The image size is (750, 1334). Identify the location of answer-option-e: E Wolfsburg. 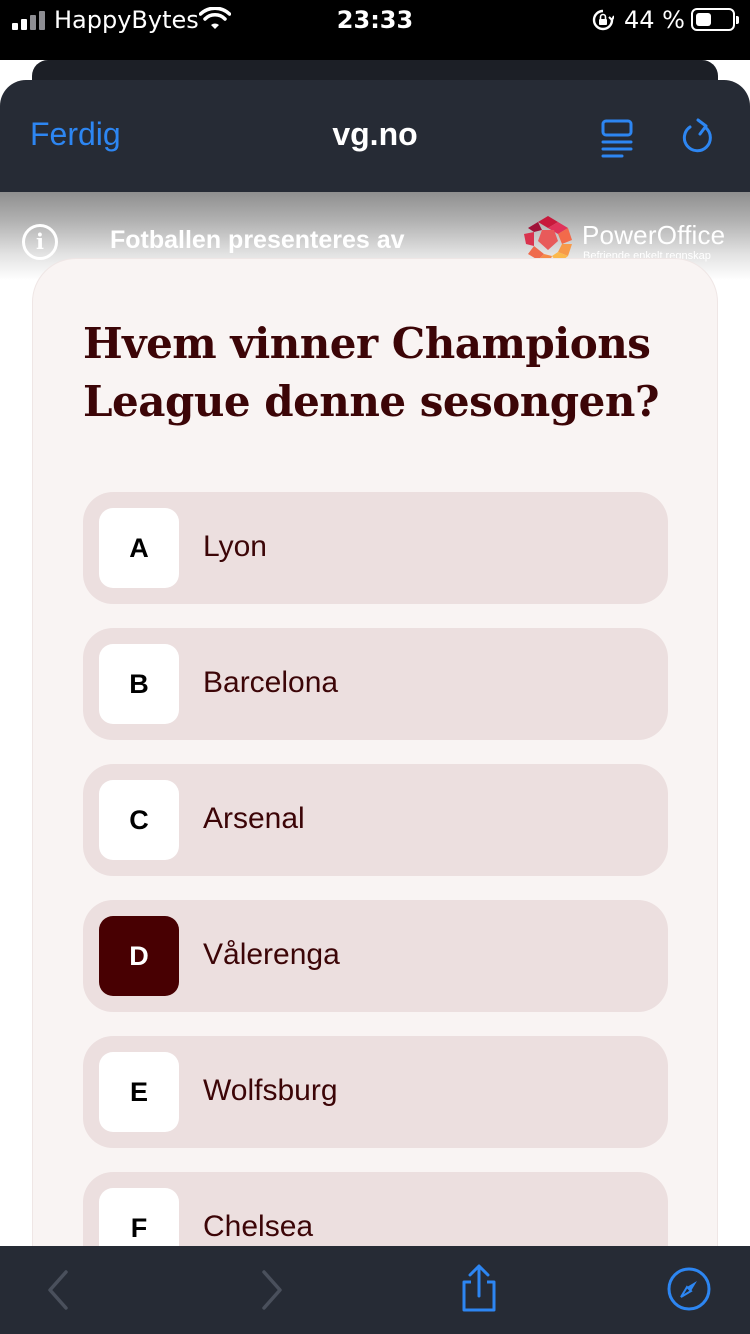
(375, 1092).